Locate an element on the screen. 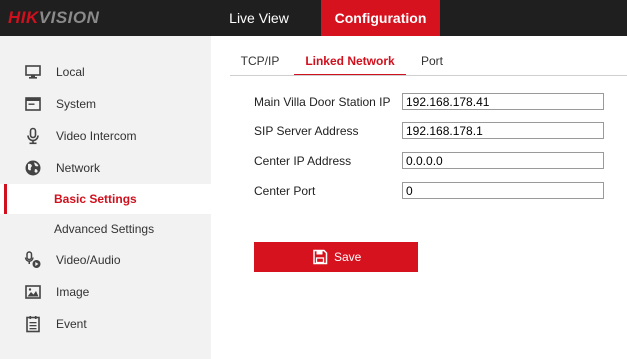  tabs-divider is located at coordinates (428, 75).